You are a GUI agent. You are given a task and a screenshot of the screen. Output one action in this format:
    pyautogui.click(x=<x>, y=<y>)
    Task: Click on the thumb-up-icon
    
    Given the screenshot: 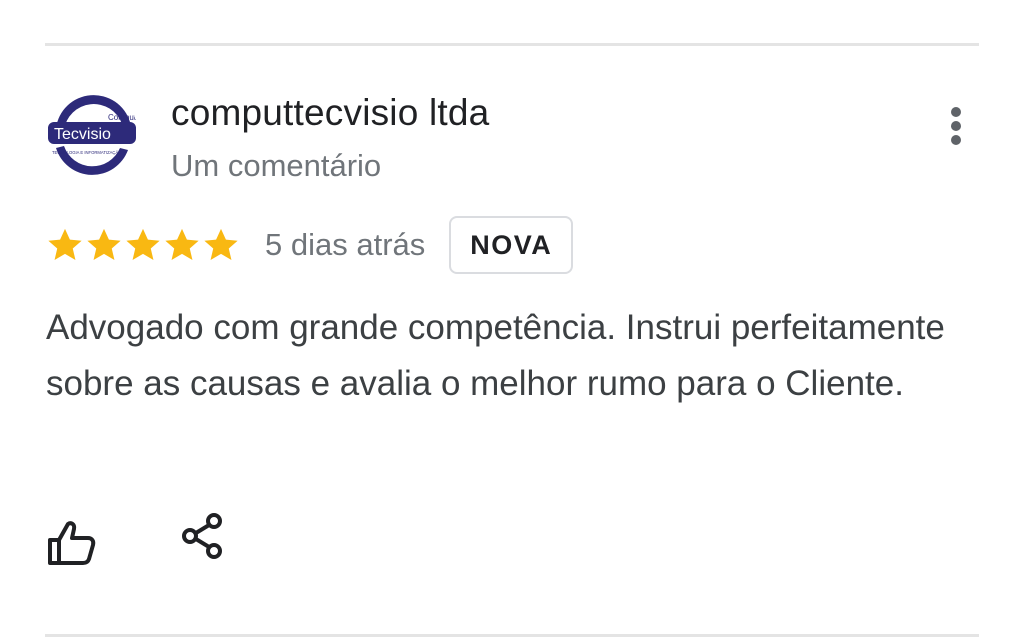 What is the action you would take?
    pyautogui.click(x=72, y=543)
    